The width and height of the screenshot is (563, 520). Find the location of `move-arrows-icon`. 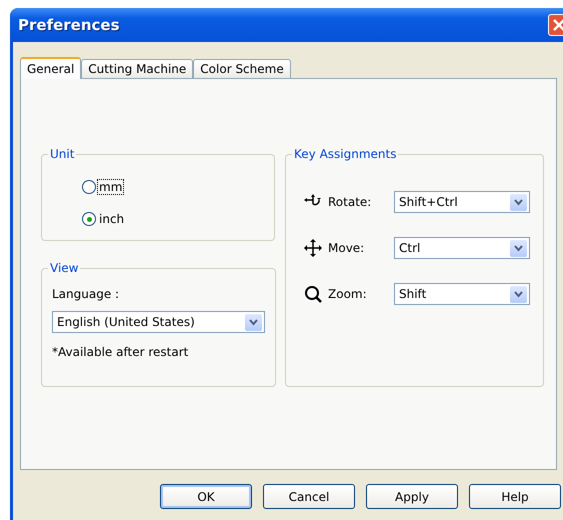

move-arrows-icon is located at coordinates (313, 248).